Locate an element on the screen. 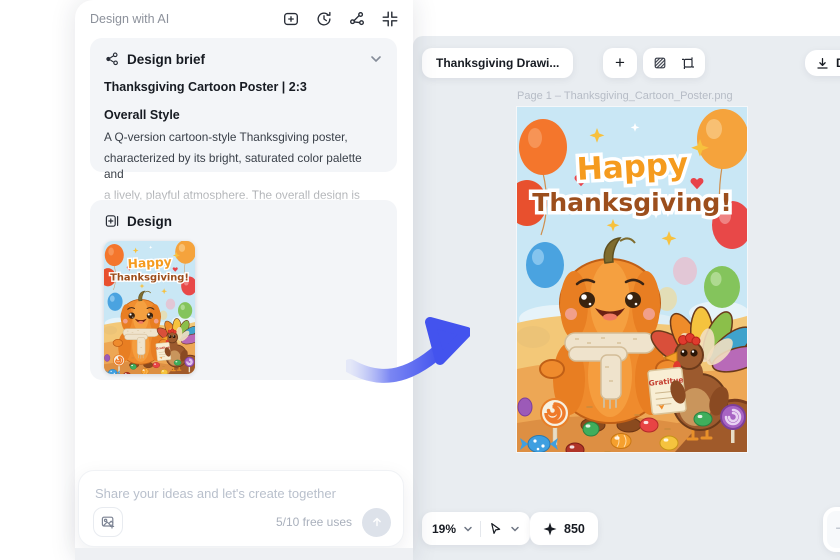 This screenshot has height=560, width=840. sparkle-icon is located at coordinates (550, 528).